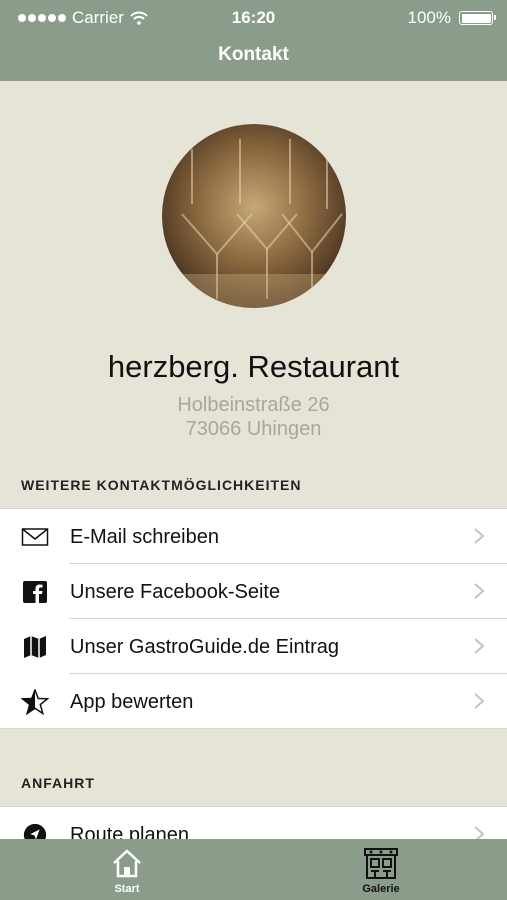 The image size is (507, 900). What do you see at coordinates (35, 702) in the screenshot?
I see `star-icon` at bounding box center [35, 702].